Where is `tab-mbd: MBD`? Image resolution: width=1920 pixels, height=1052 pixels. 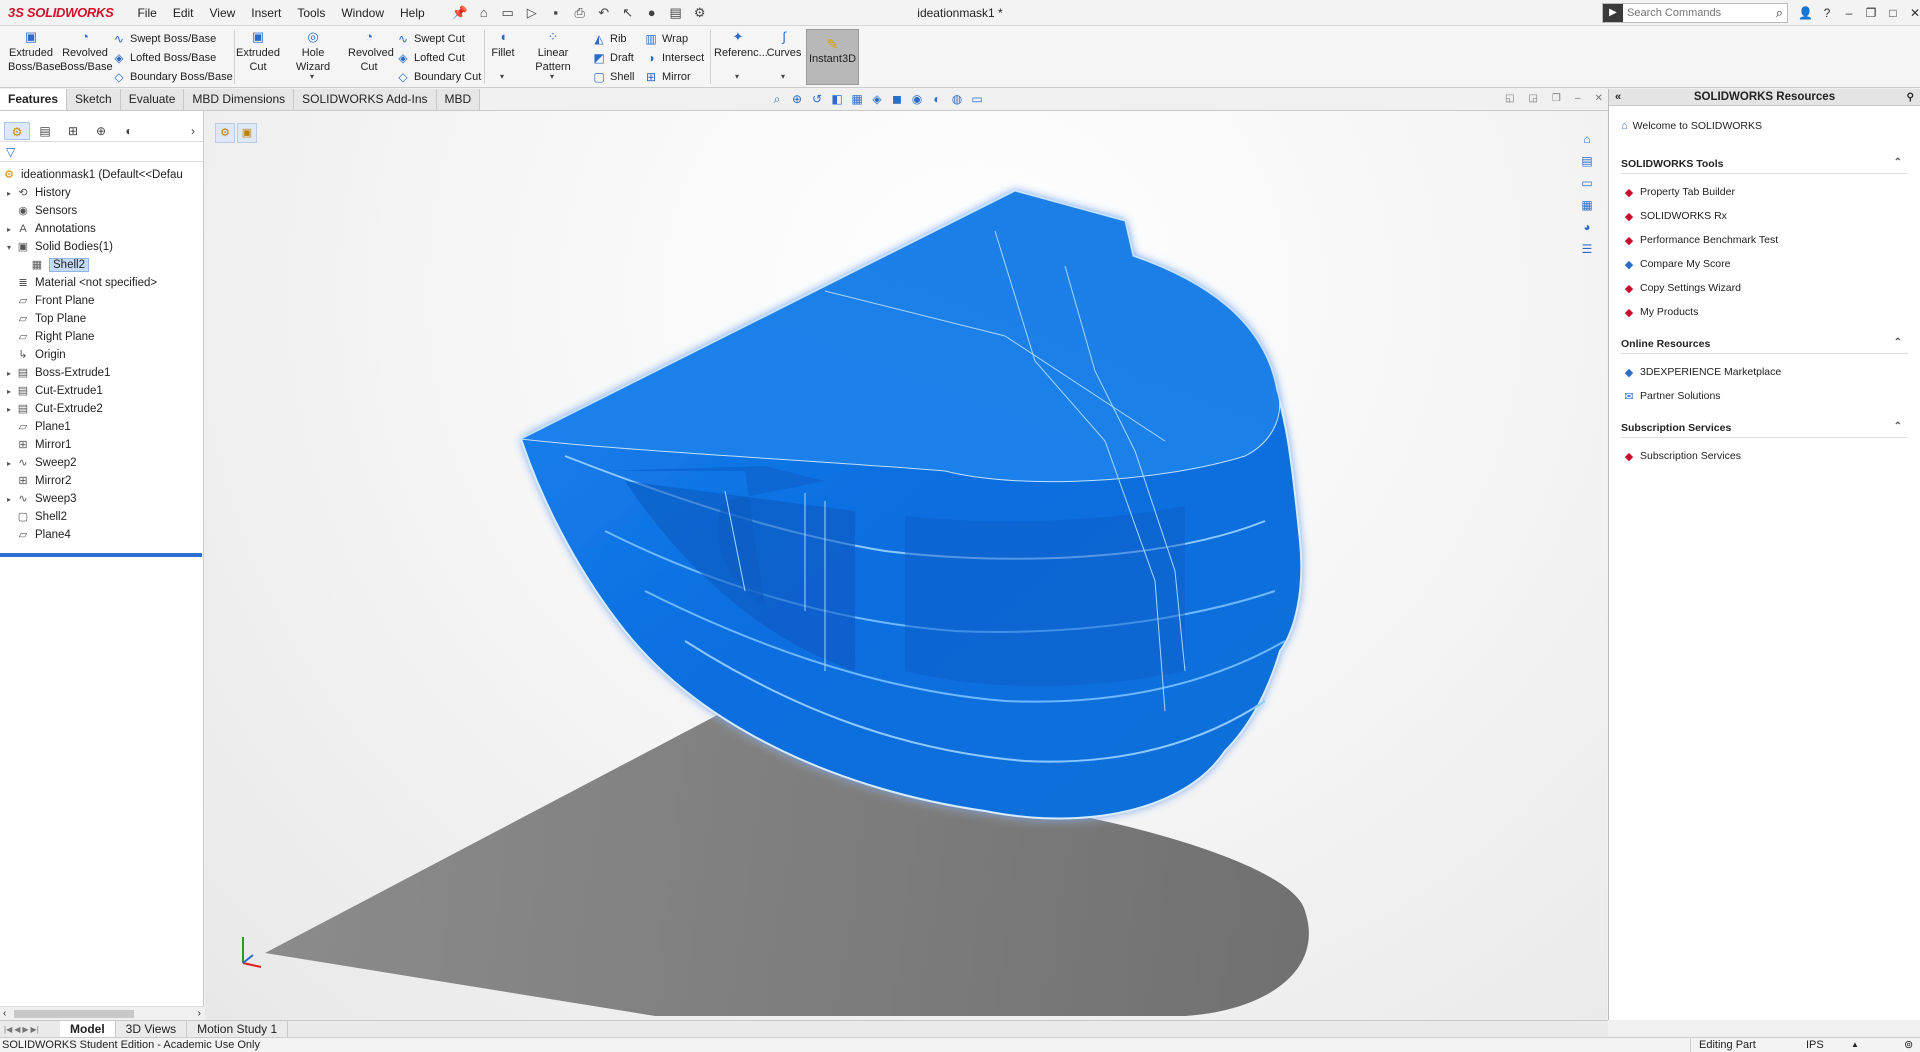 tab-mbd: MBD is located at coordinates (458, 99).